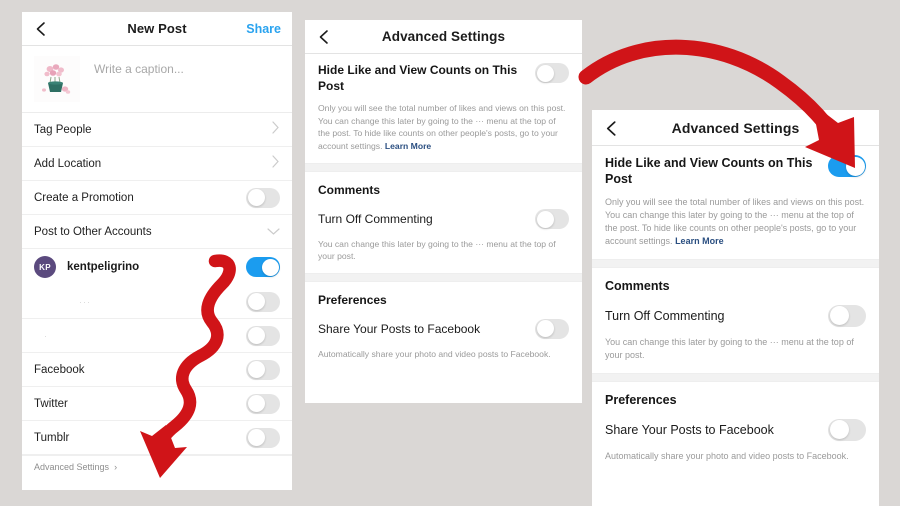  I want to click on twitter-toggle, so click(263, 403).